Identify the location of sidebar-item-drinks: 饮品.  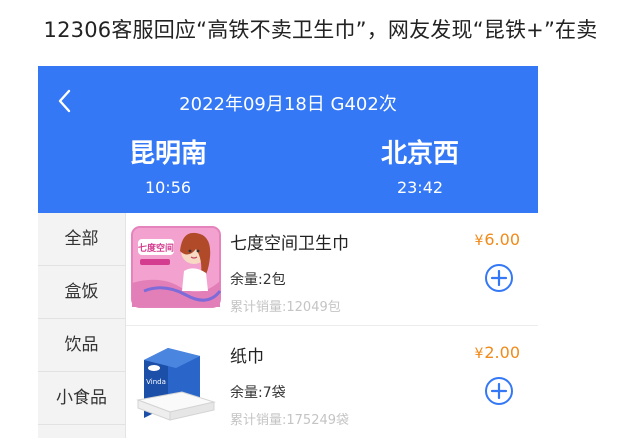
(81, 345).